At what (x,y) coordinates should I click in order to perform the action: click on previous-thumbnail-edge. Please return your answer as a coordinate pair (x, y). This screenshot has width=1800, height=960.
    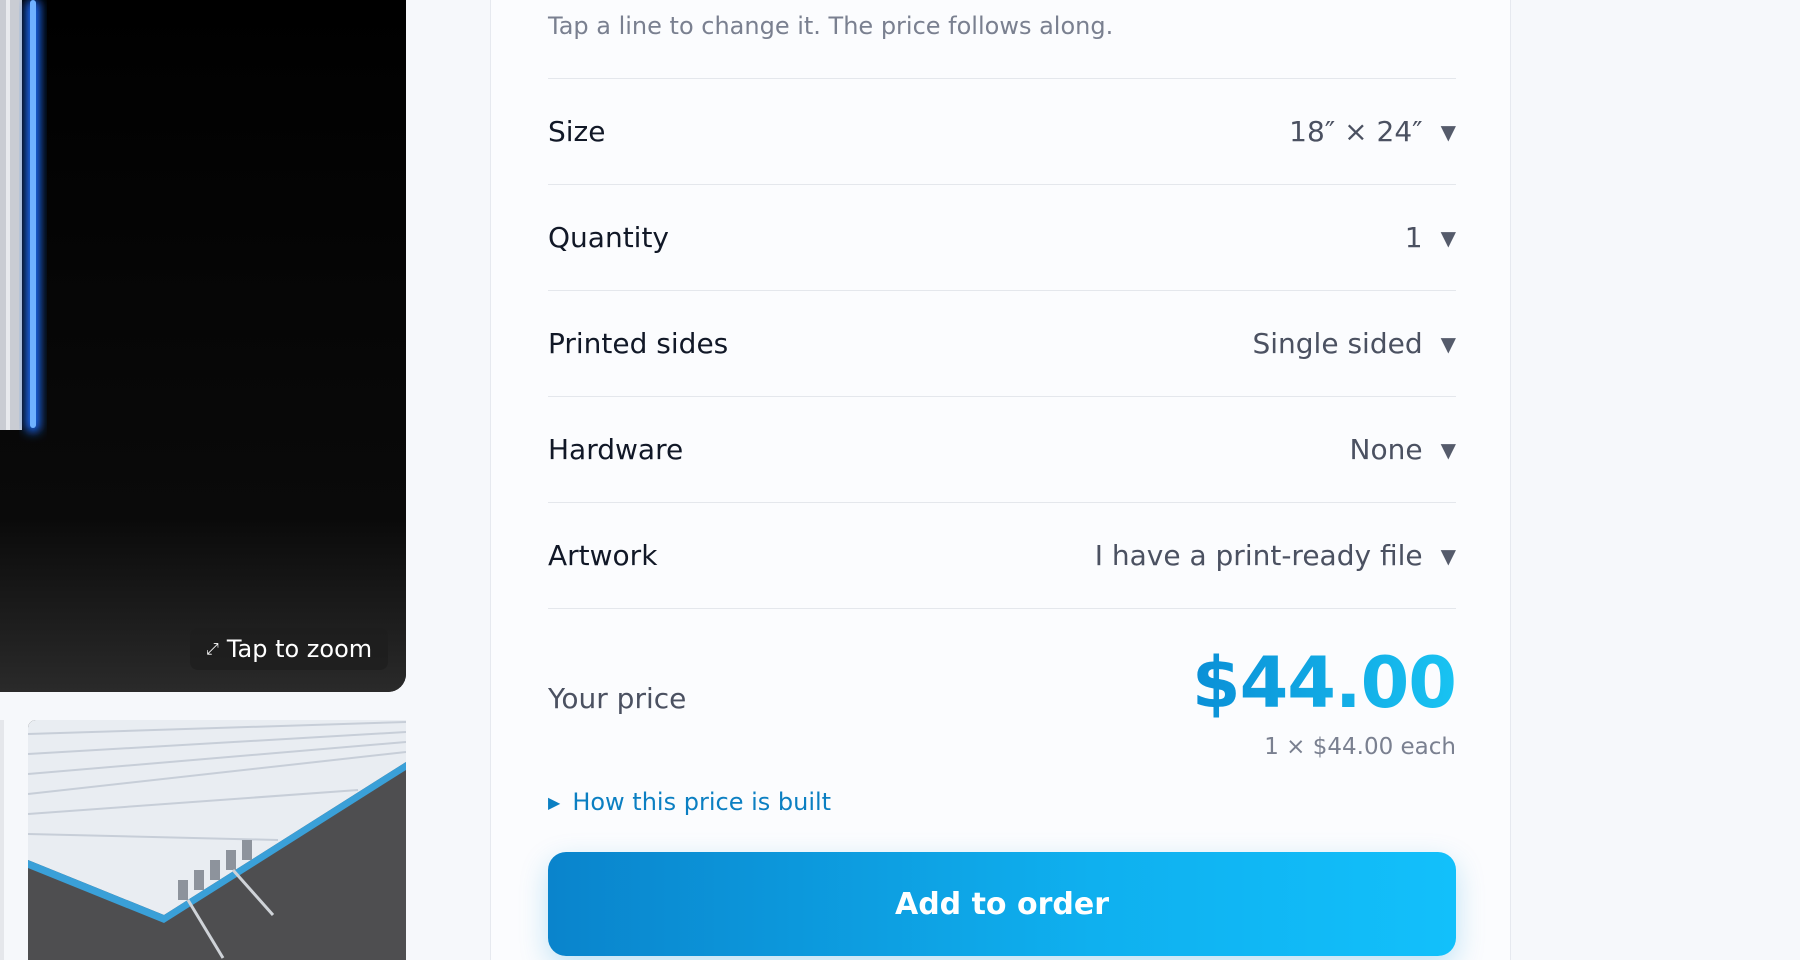
    Looking at the image, I should click on (2, 840).